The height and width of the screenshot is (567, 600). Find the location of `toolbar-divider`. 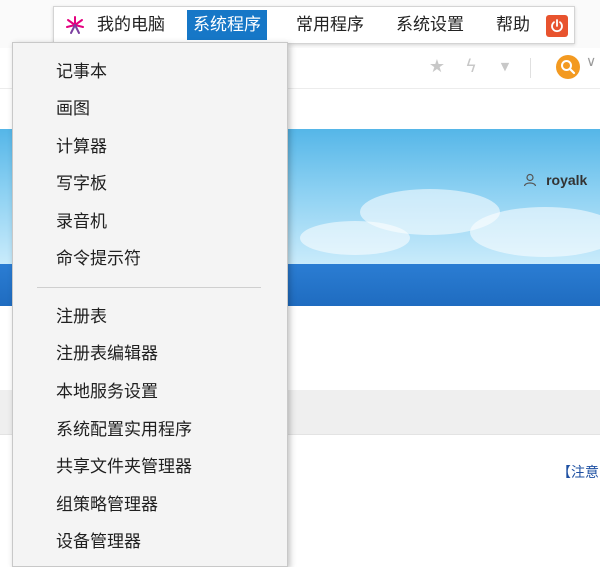

toolbar-divider is located at coordinates (530, 68).